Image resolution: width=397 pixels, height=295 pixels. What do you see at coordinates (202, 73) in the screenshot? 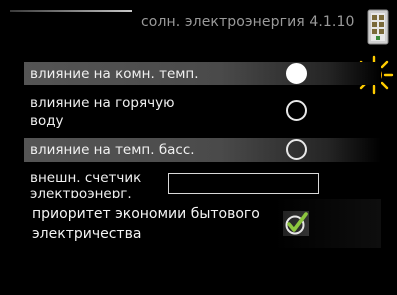
I see `setting-row-room-temp: влияние на комн. темп.` at bounding box center [202, 73].